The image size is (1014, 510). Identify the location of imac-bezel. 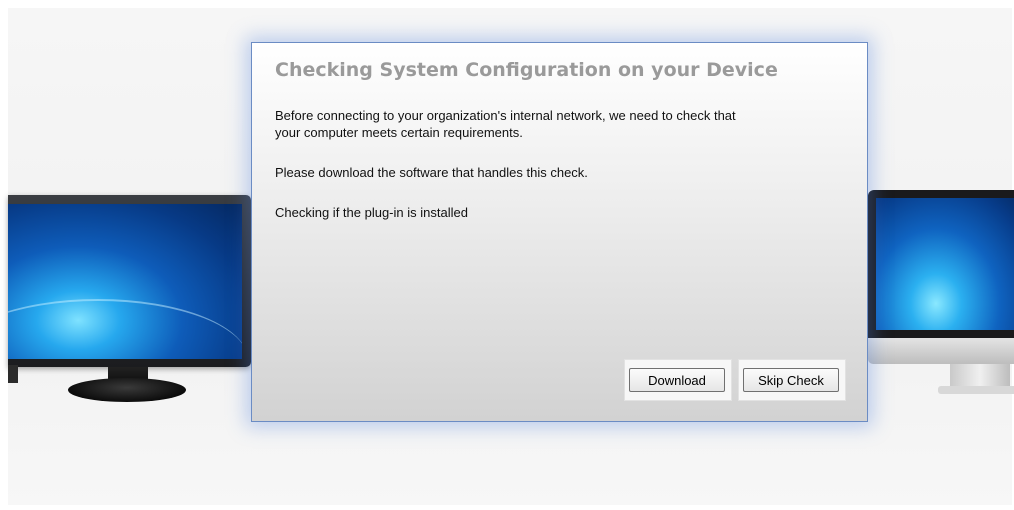
(941, 264).